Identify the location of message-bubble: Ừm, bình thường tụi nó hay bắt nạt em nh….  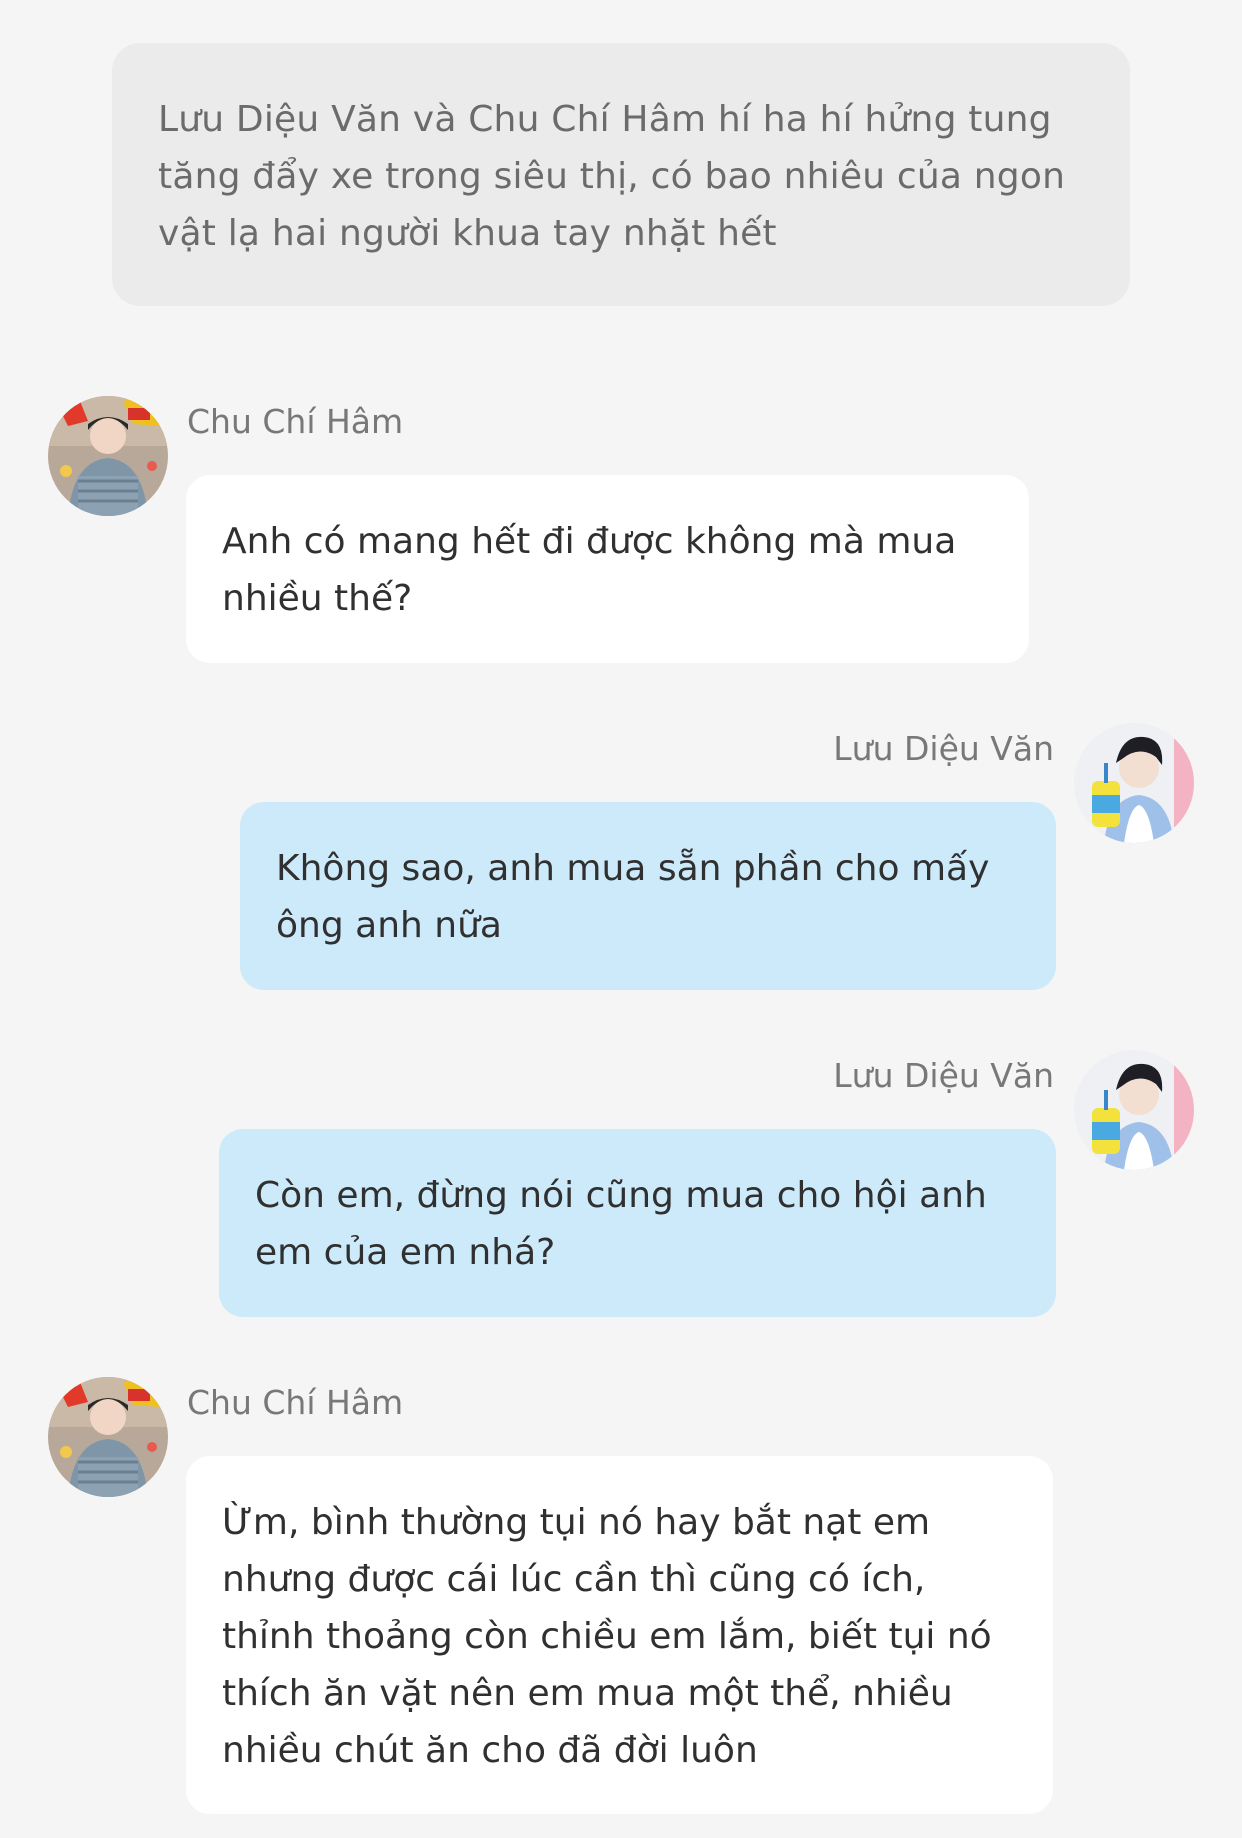
(619, 1635).